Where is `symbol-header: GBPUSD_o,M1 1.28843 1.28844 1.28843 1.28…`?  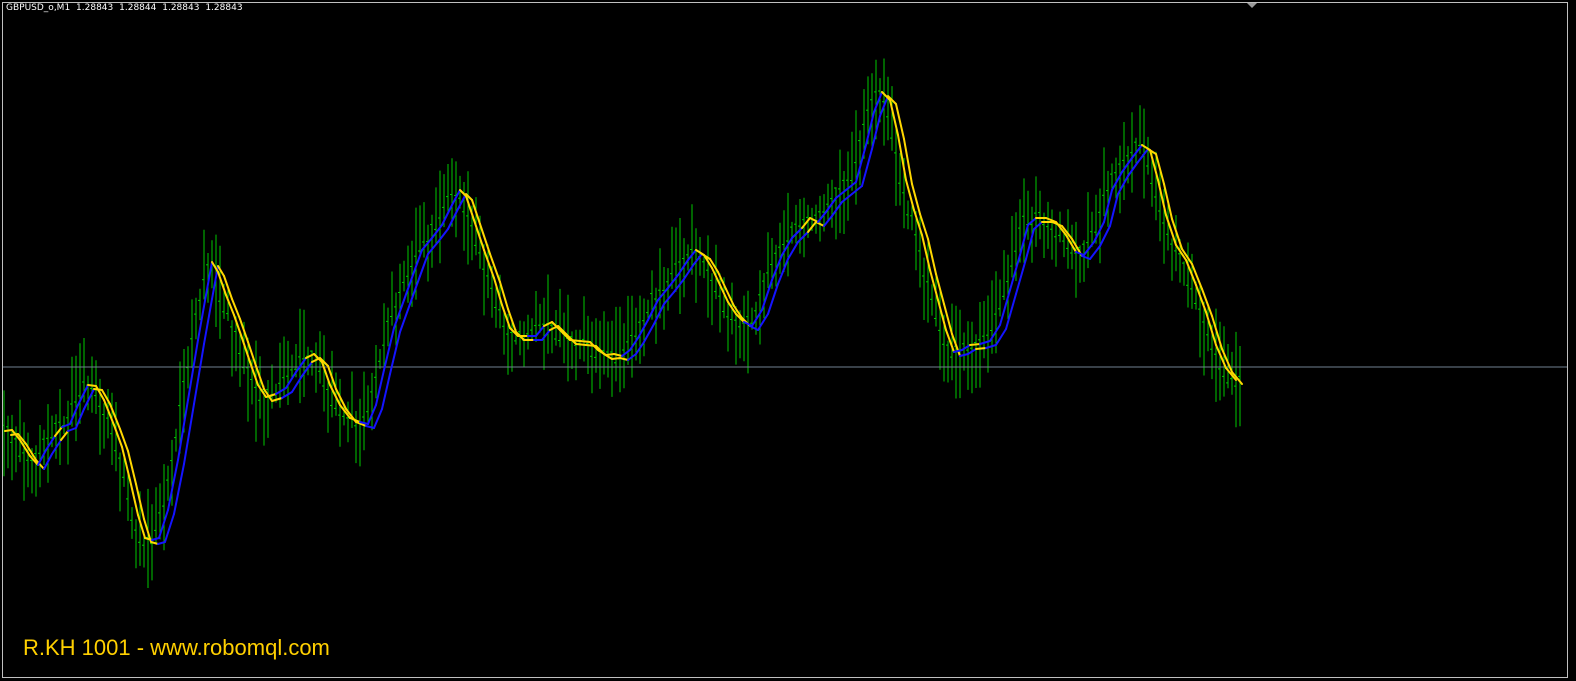
symbol-header: GBPUSD_o,M1 1.28843 1.28844 1.28843 1.28… is located at coordinates (126, 8).